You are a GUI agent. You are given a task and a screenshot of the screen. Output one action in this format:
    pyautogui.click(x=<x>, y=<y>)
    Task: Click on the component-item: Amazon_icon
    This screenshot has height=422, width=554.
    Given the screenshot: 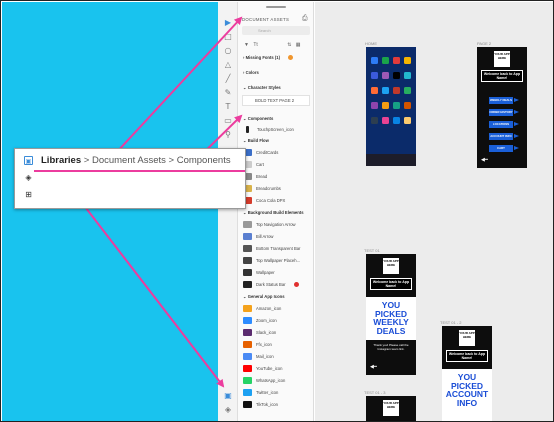 What is the action you would take?
    pyautogui.click(x=275, y=309)
    